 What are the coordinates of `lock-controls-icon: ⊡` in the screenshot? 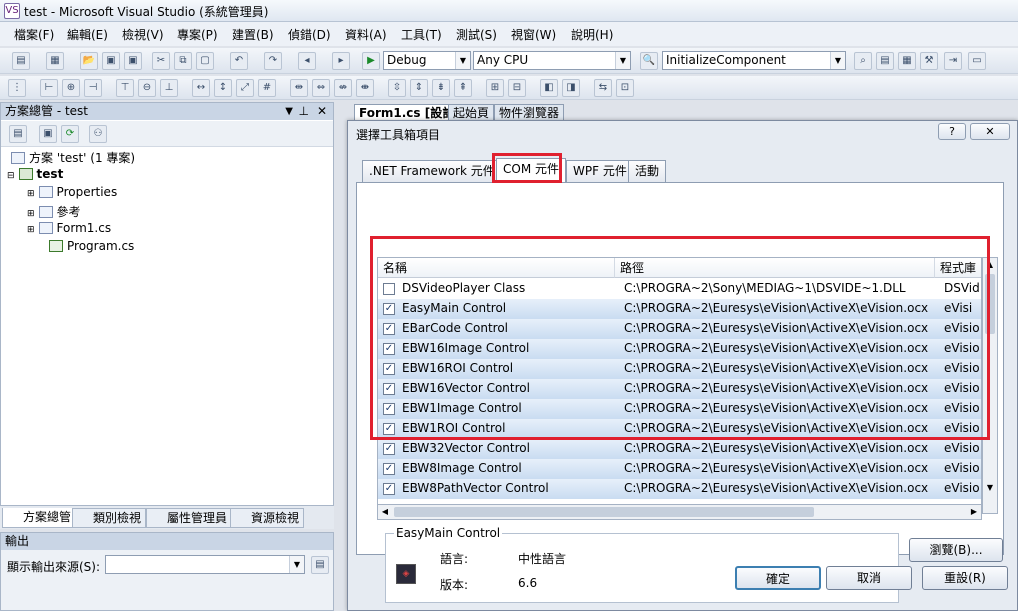 It's located at (625, 88).